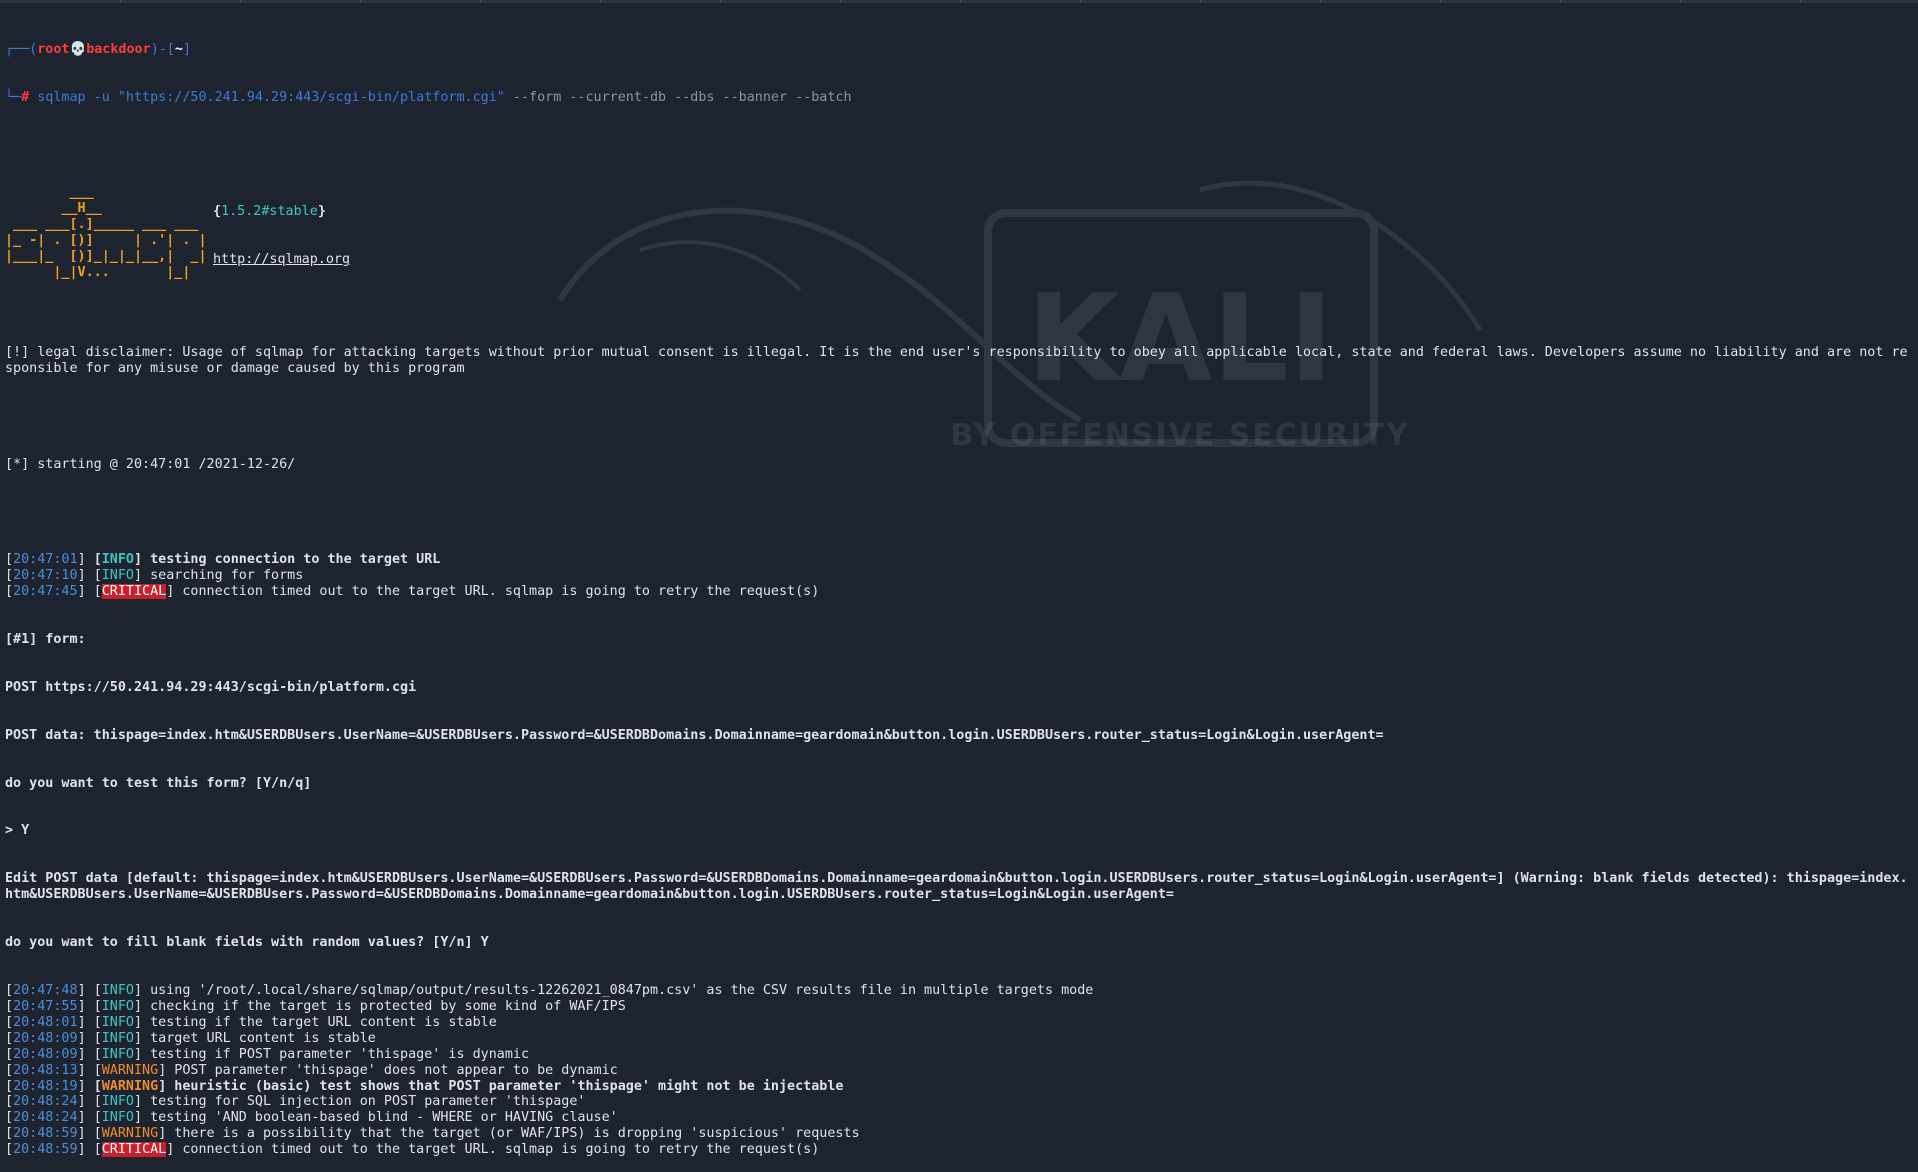 This screenshot has height=1172, width=1918. Describe the element at coordinates (49, 193) in the screenshot. I see `banner-art-row: ___` at that location.